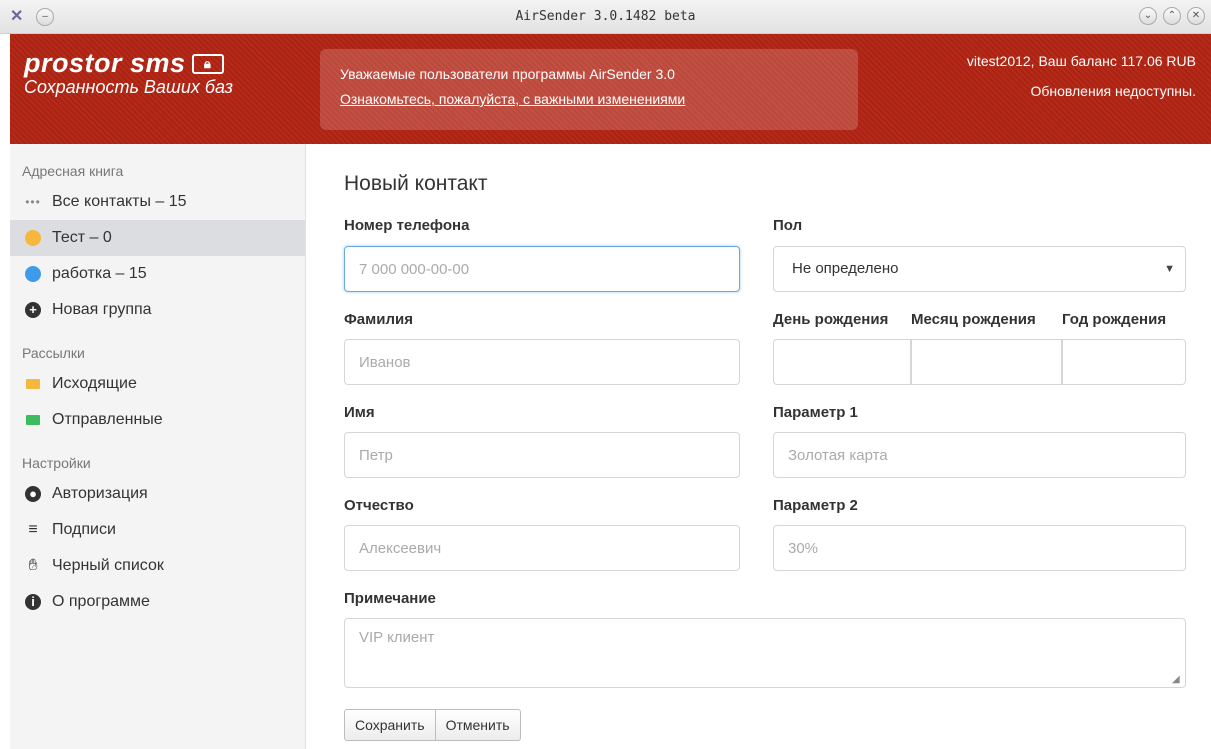 This screenshot has height=749, width=1211. Describe the element at coordinates (73, 171) in the screenshot. I see `section-address-book: Адресная книга` at that location.